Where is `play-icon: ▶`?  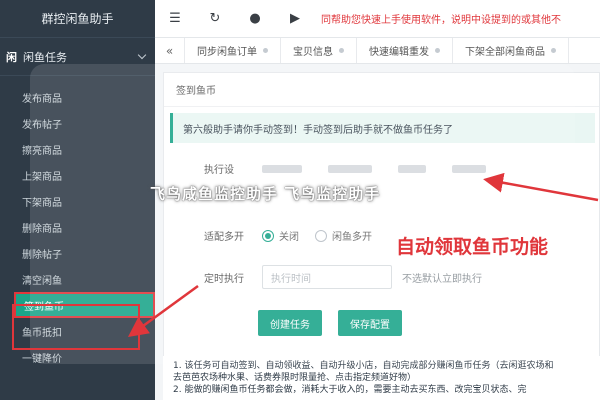 play-icon: ▶ is located at coordinates (295, 19).